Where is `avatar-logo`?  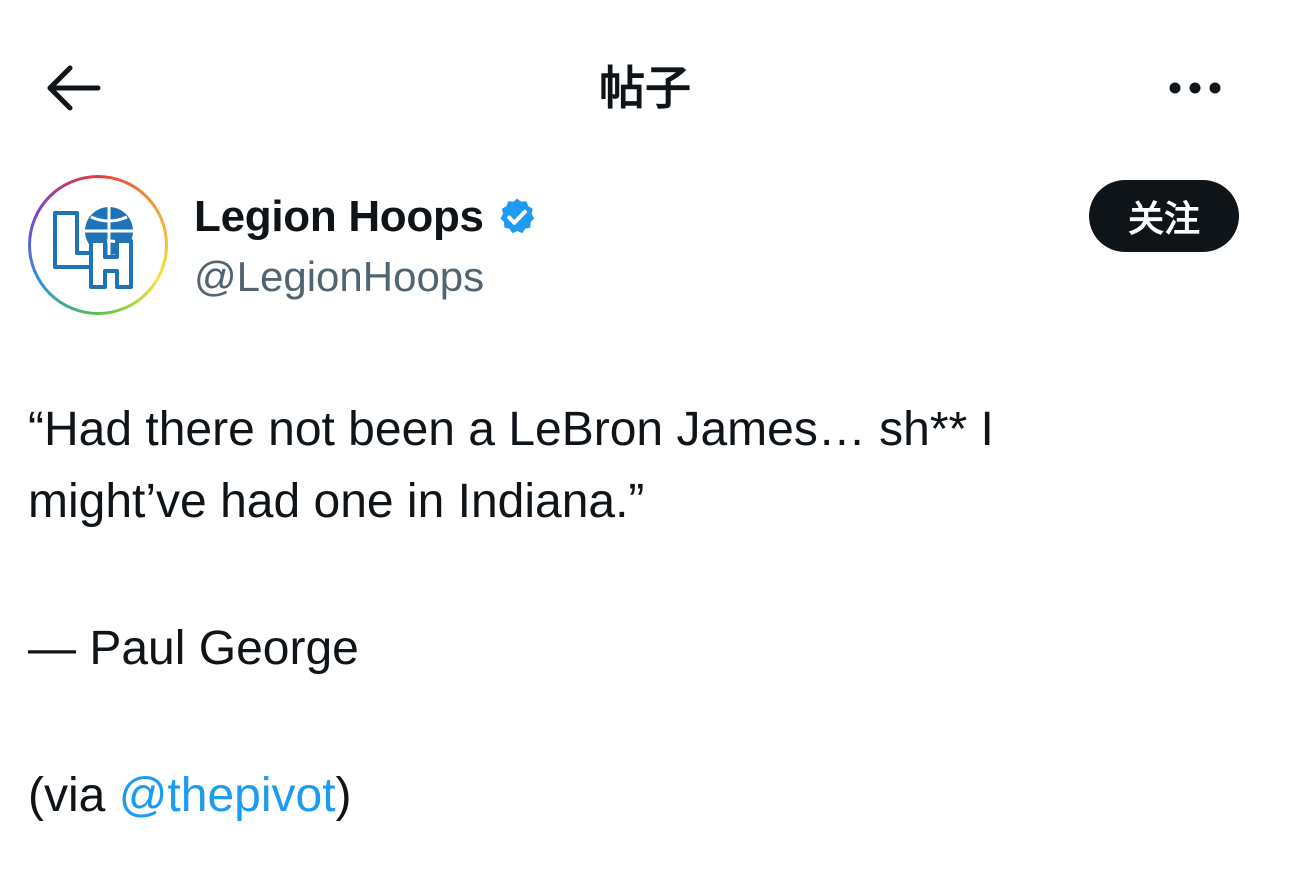
avatar-logo is located at coordinates (98, 245).